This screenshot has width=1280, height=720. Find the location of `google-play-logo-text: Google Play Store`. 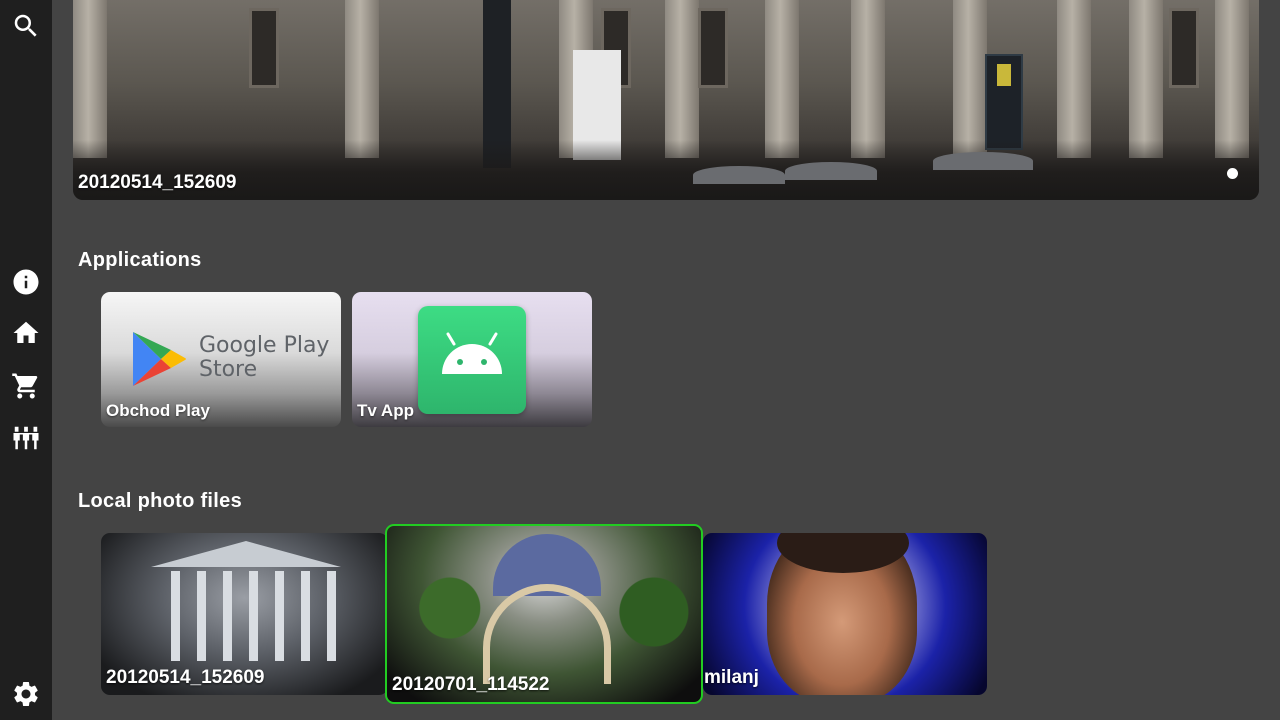

google-play-logo-text: Google Play Store is located at coordinates (264, 357).